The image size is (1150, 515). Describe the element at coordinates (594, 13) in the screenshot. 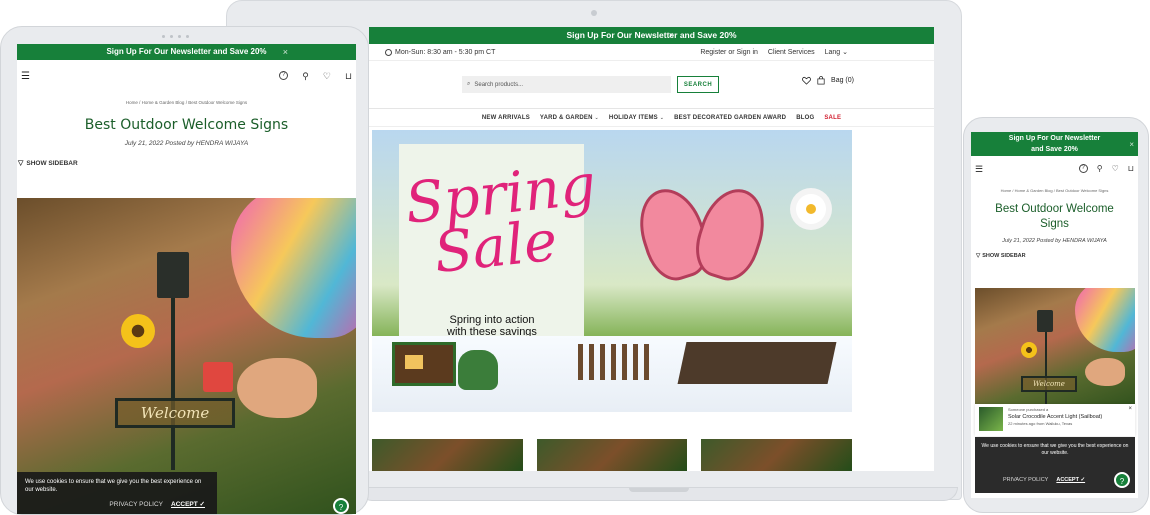

I see `laptop-camera` at that location.